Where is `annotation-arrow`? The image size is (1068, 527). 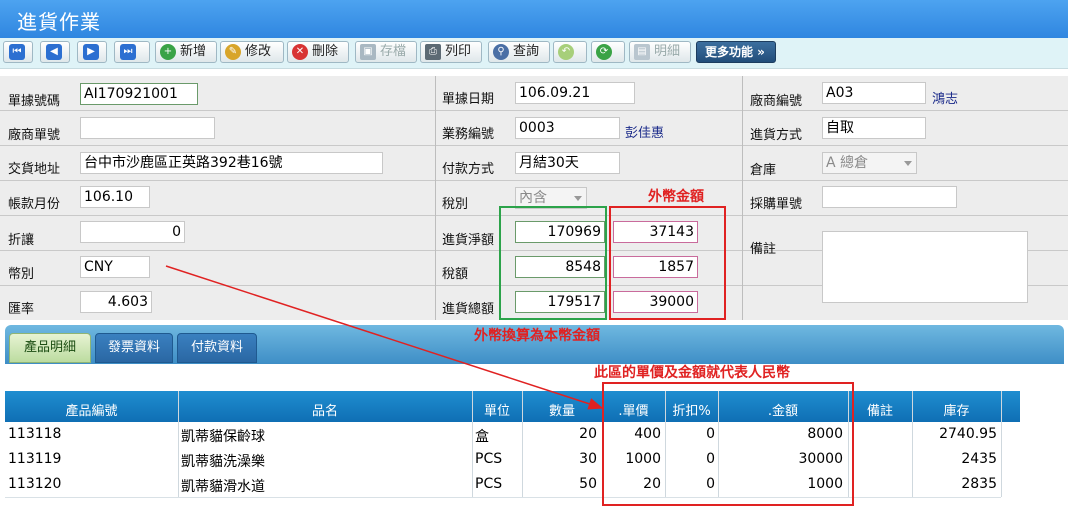
annotation-arrow is located at coordinates (384, 337).